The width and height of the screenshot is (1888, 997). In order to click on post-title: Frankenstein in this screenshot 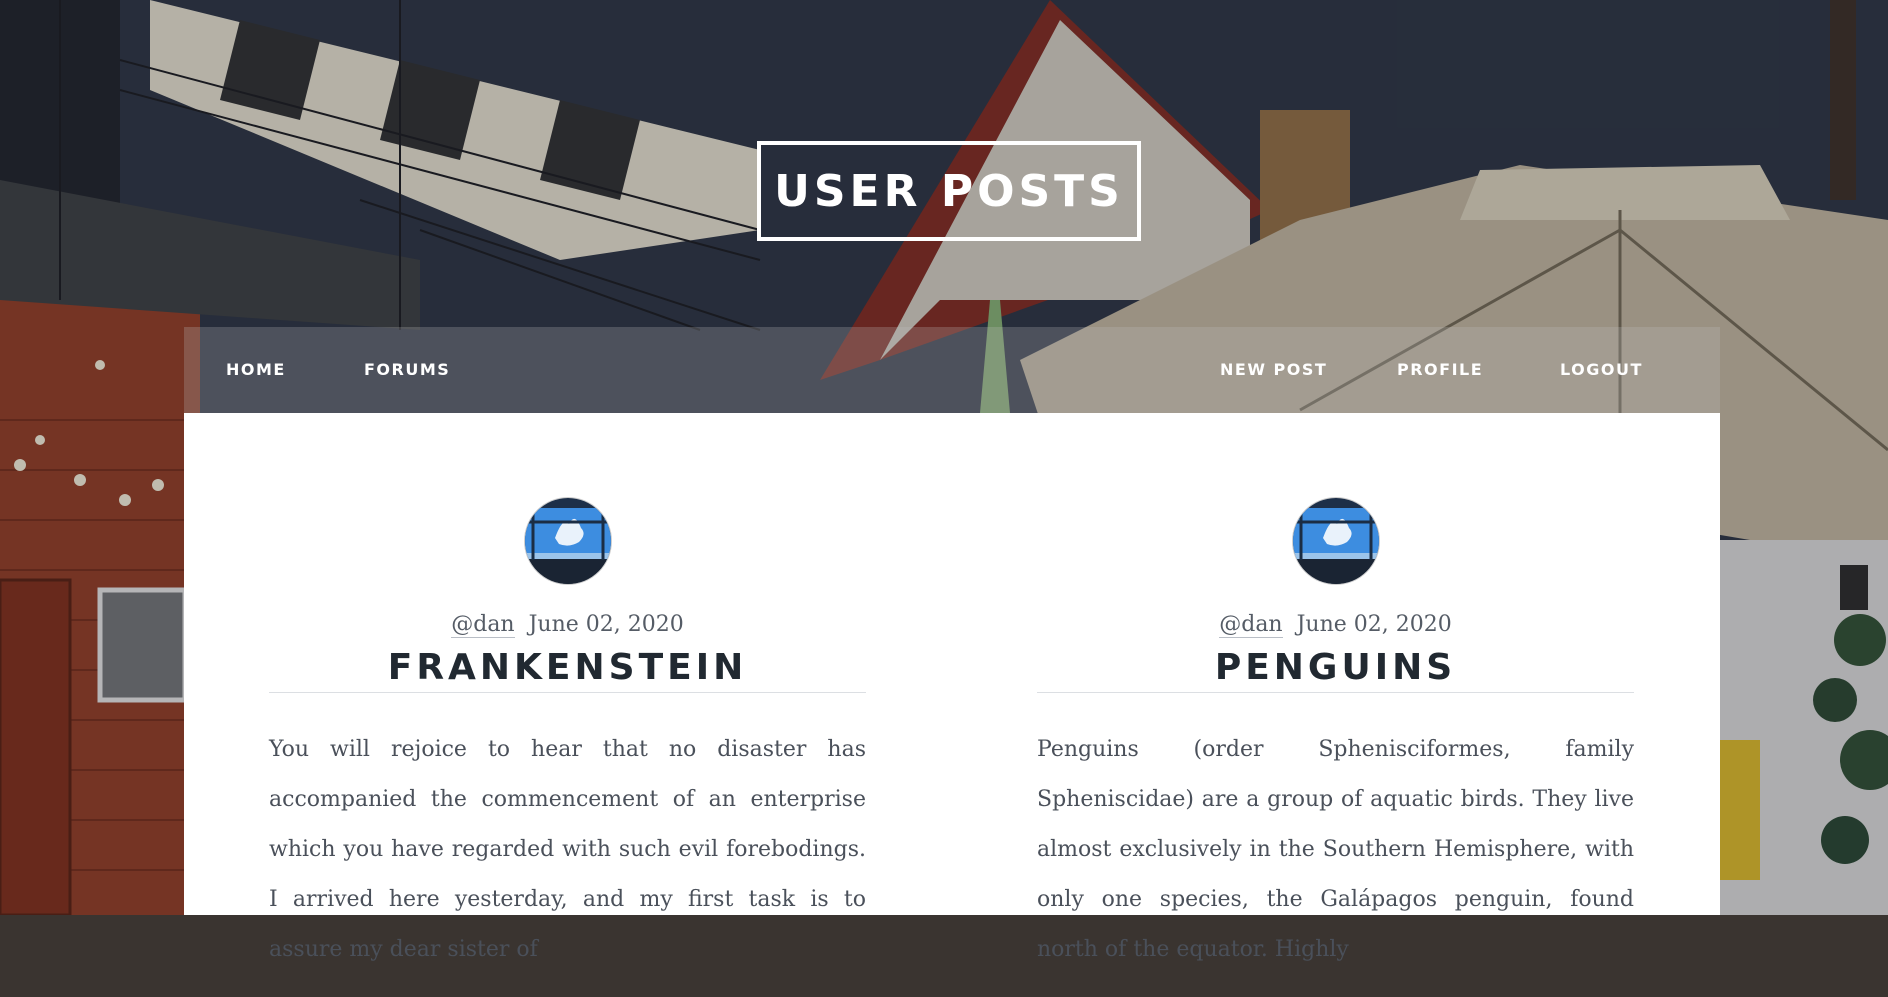, I will do `click(567, 670)`.